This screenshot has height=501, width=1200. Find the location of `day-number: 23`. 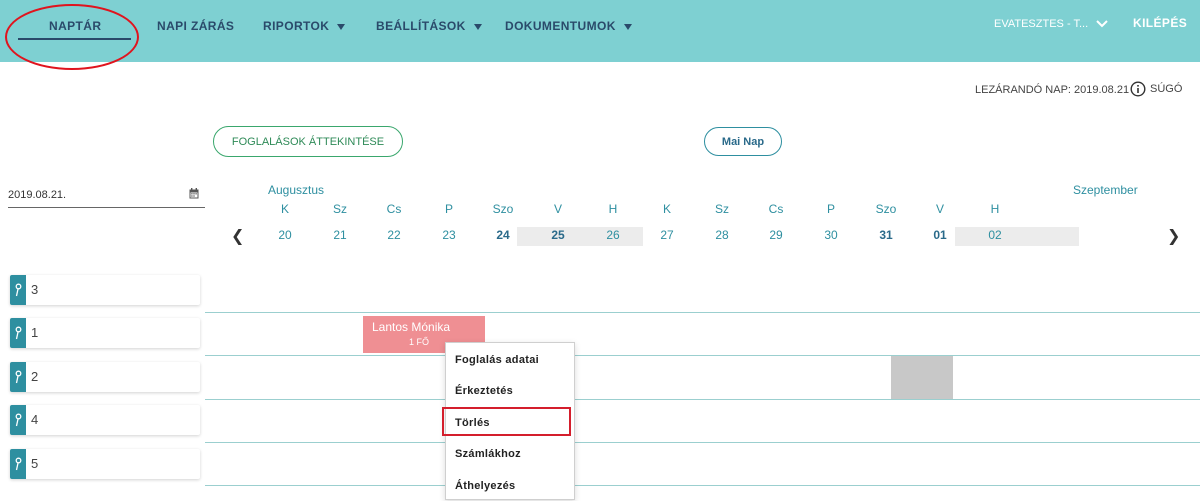

day-number: 23 is located at coordinates (449, 235).